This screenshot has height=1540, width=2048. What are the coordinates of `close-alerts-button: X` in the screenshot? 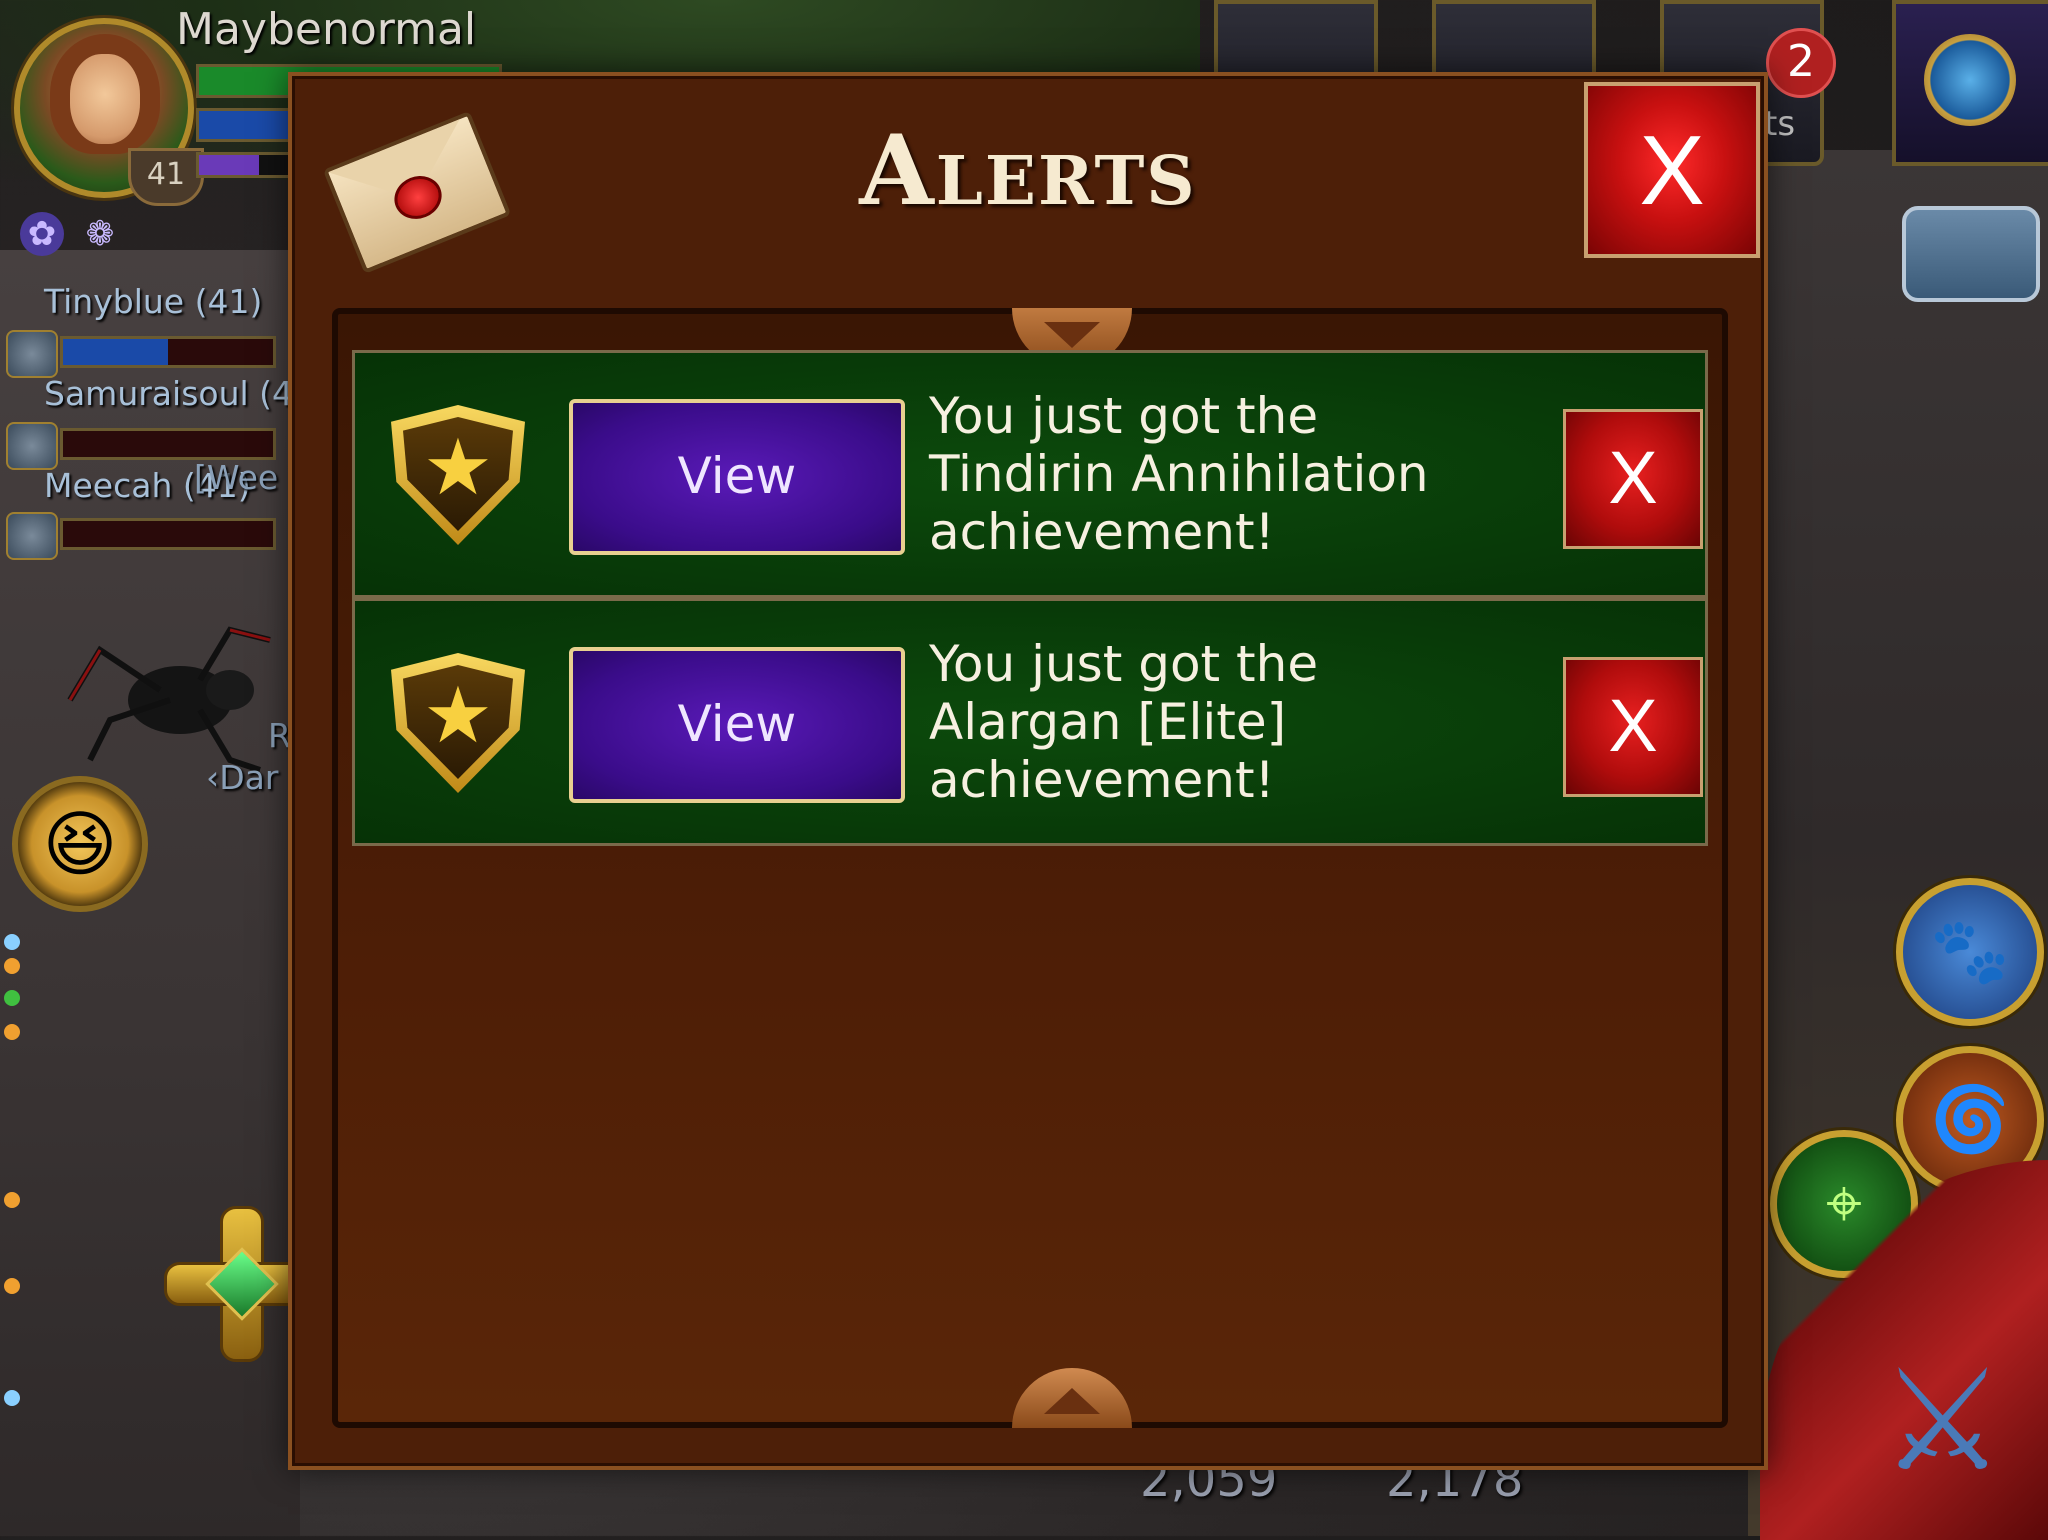 It's located at (1672, 170).